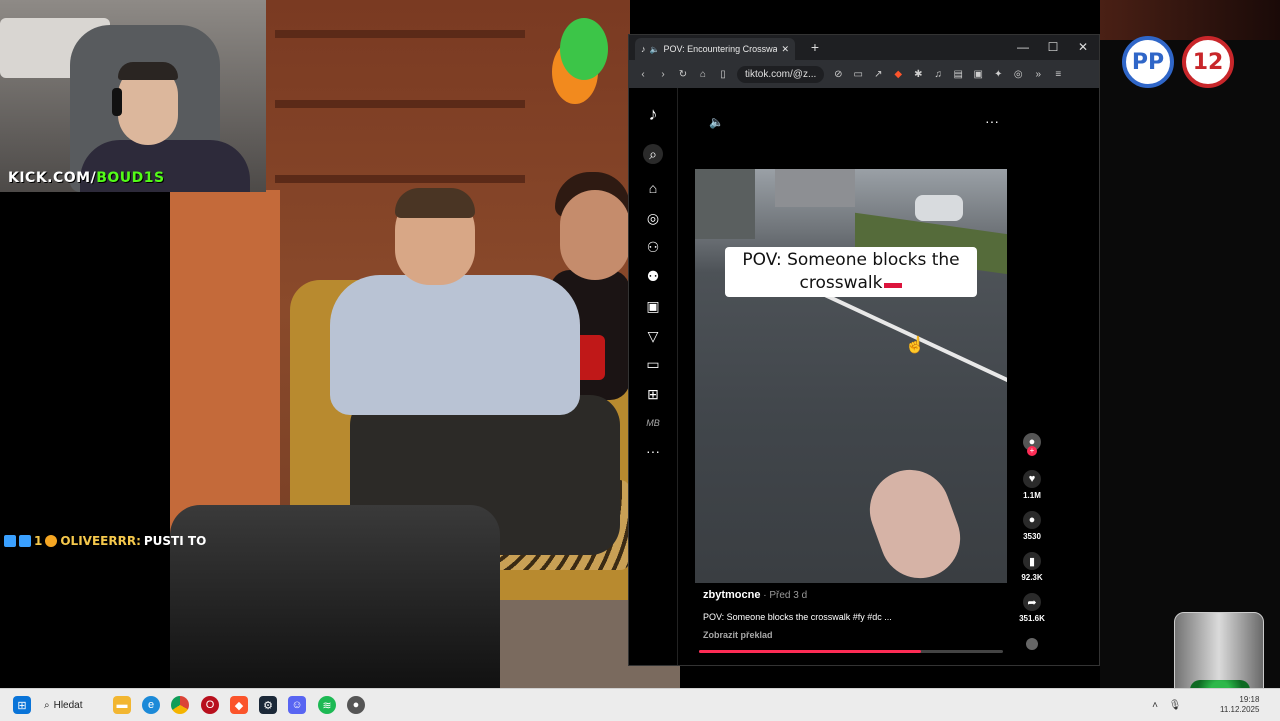  What do you see at coordinates (210, 705) in the screenshot?
I see `opera-icon: O` at bounding box center [210, 705].